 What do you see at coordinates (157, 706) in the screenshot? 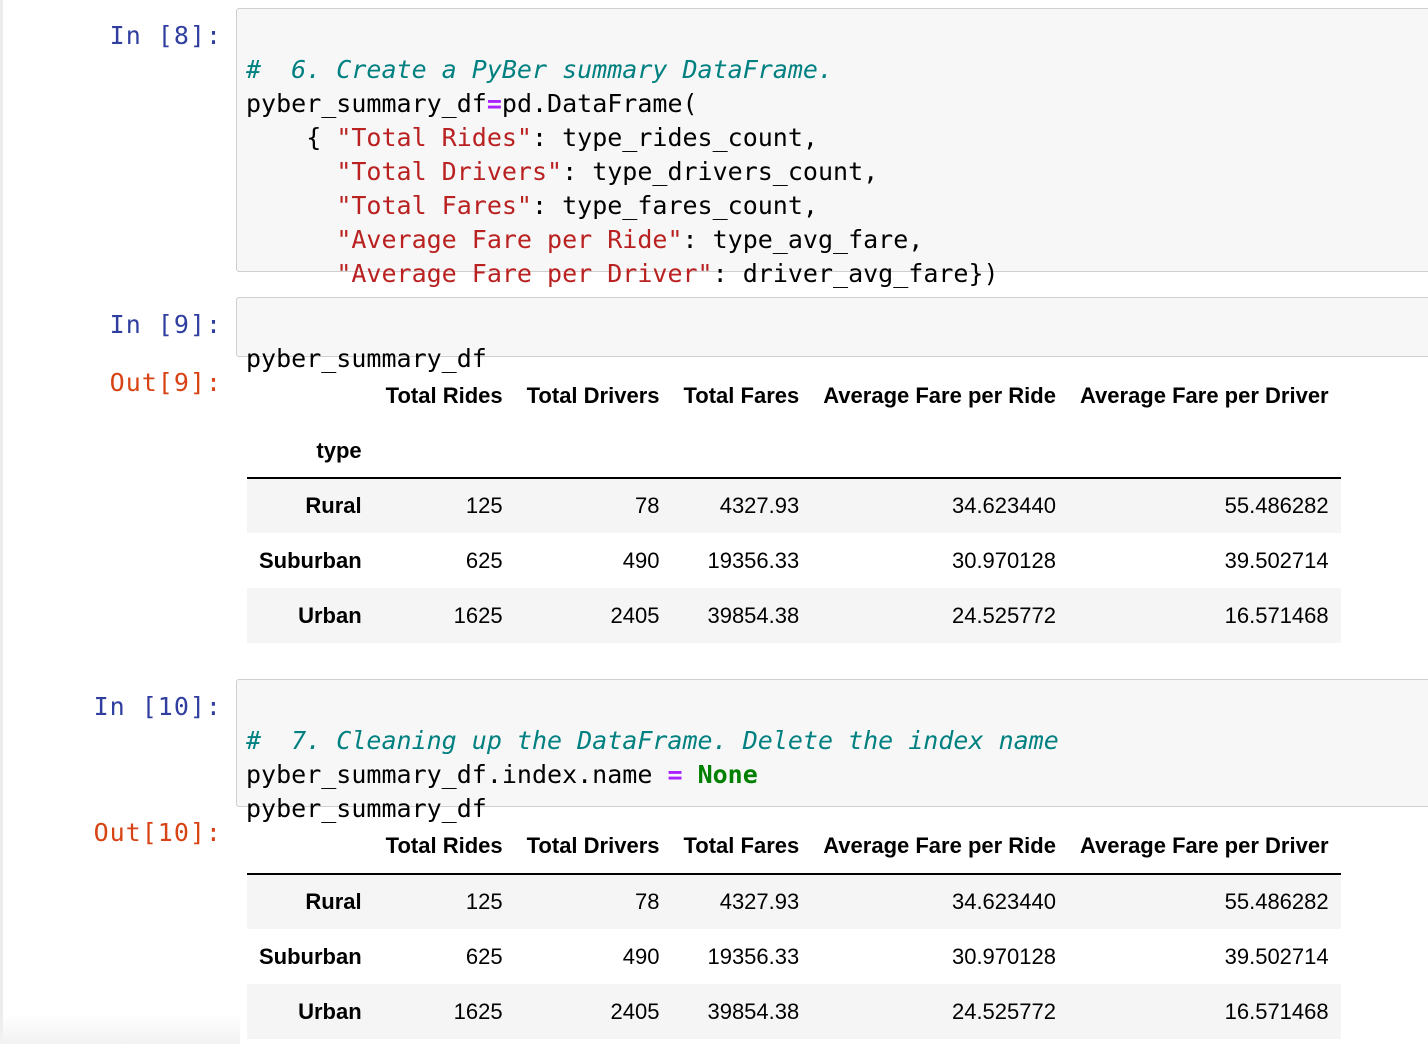
I see `input-prompt-10: In [10]:` at bounding box center [157, 706].